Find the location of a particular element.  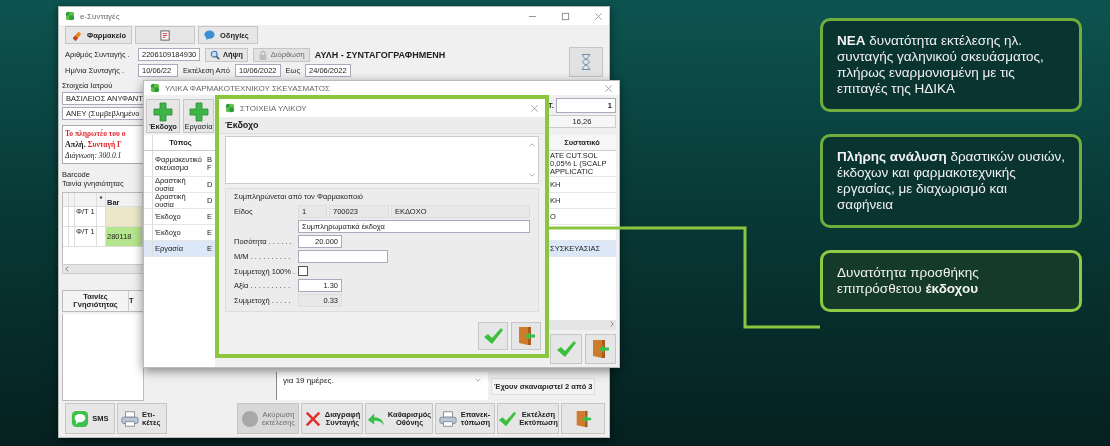

hourglass-button is located at coordinates (586, 62).